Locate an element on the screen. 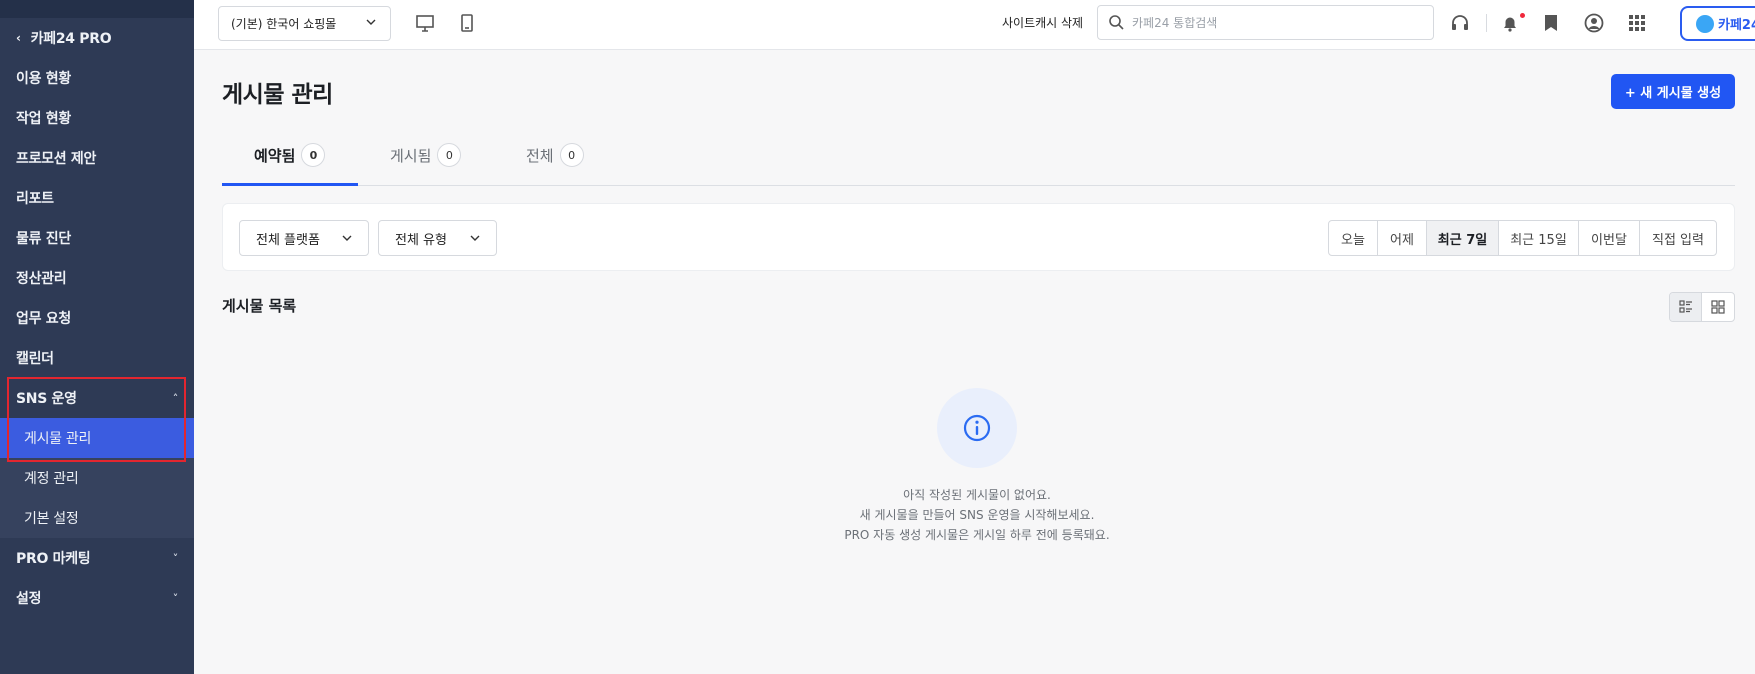  grid-view-icon is located at coordinates (1718, 307).